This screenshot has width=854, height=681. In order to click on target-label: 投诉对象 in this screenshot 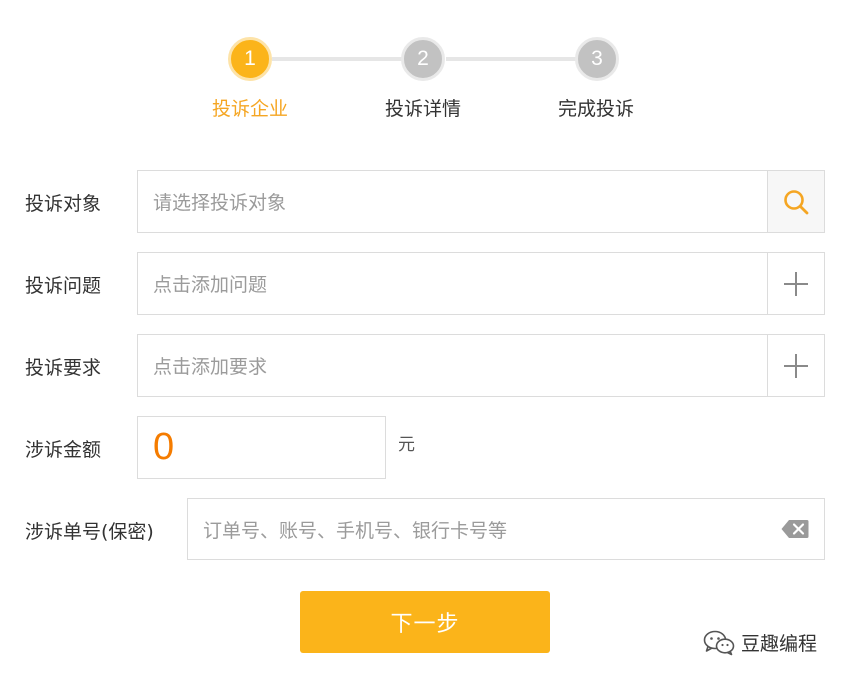, I will do `click(63, 204)`.